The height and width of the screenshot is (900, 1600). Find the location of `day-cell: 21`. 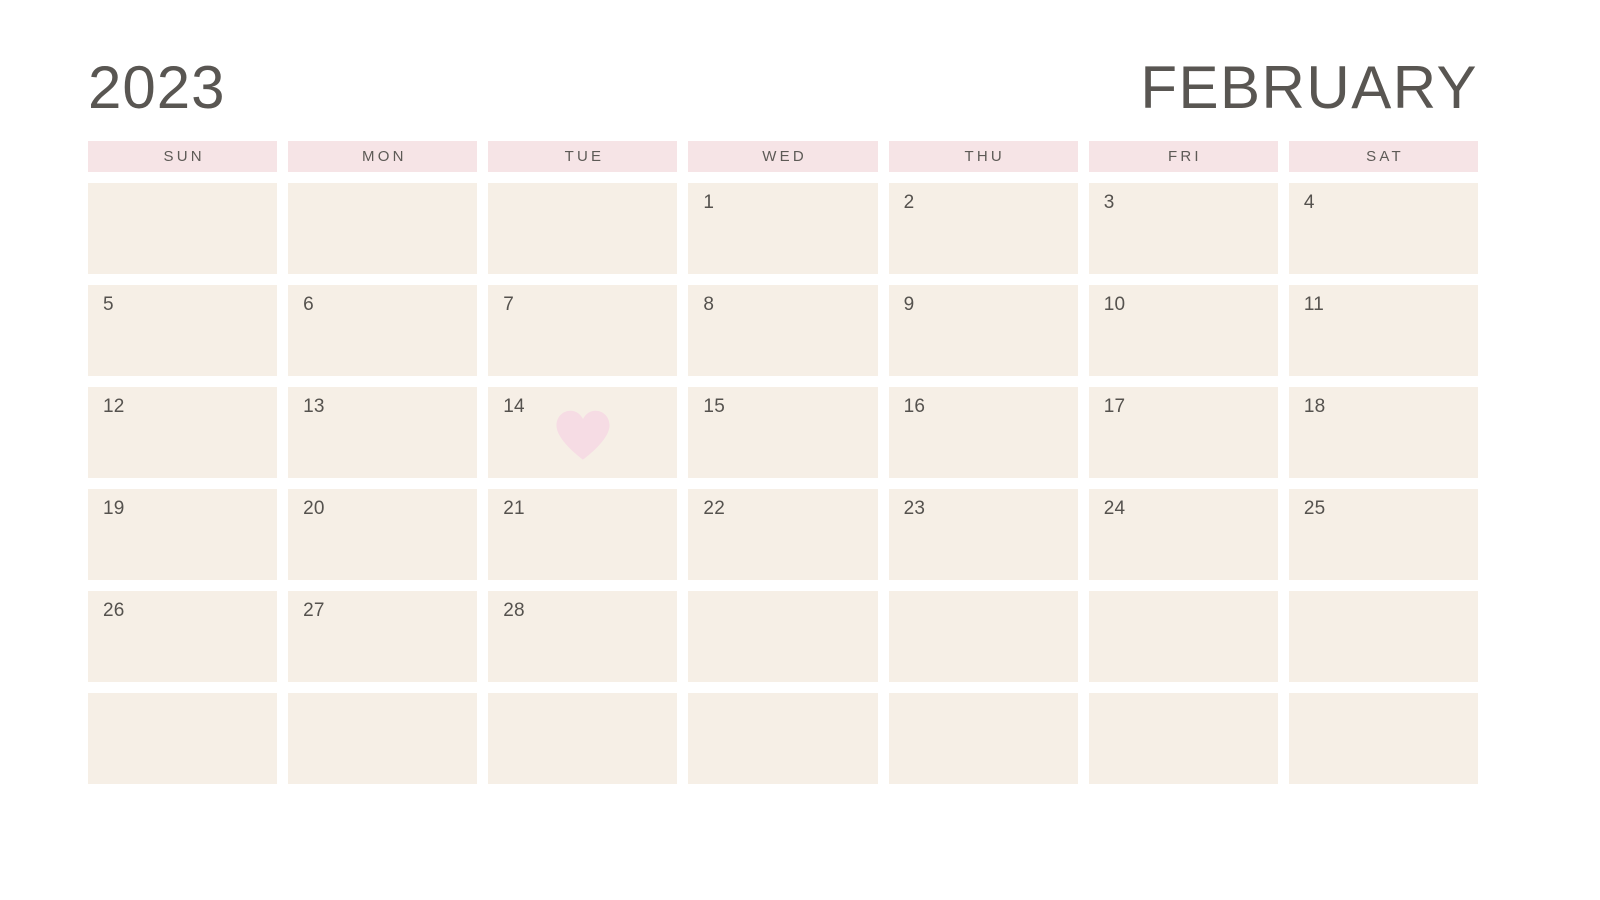

day-cell: 21 is located at coordinates (583, 534).